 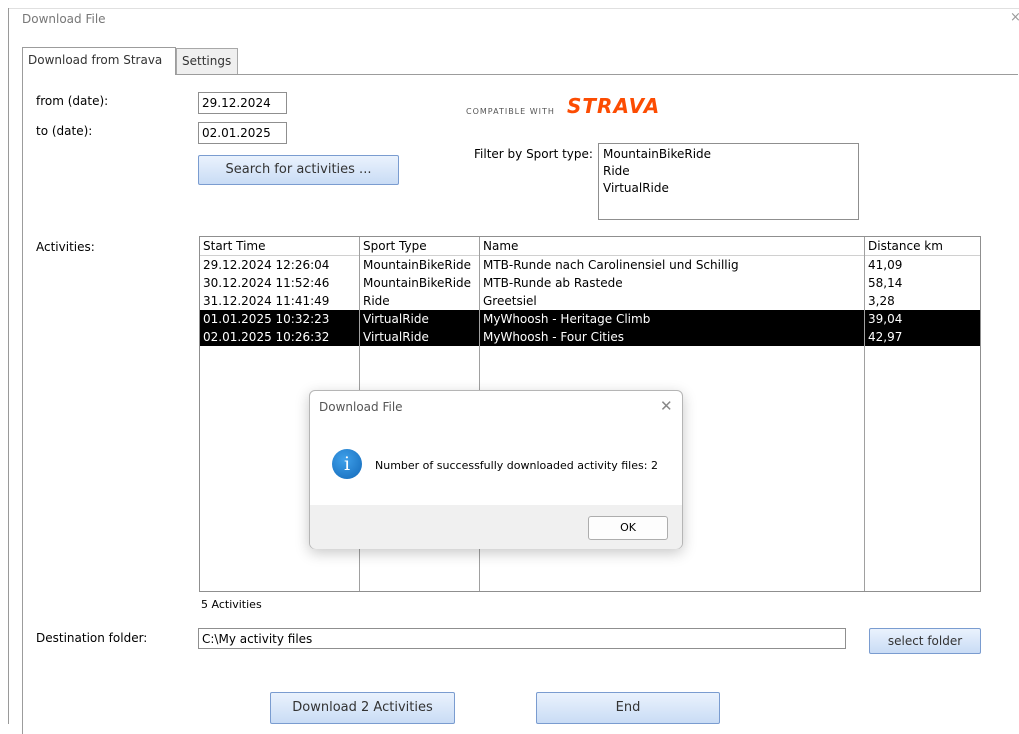 I want to click on column-header-distance: Distance km, so click(x=904, y=246).